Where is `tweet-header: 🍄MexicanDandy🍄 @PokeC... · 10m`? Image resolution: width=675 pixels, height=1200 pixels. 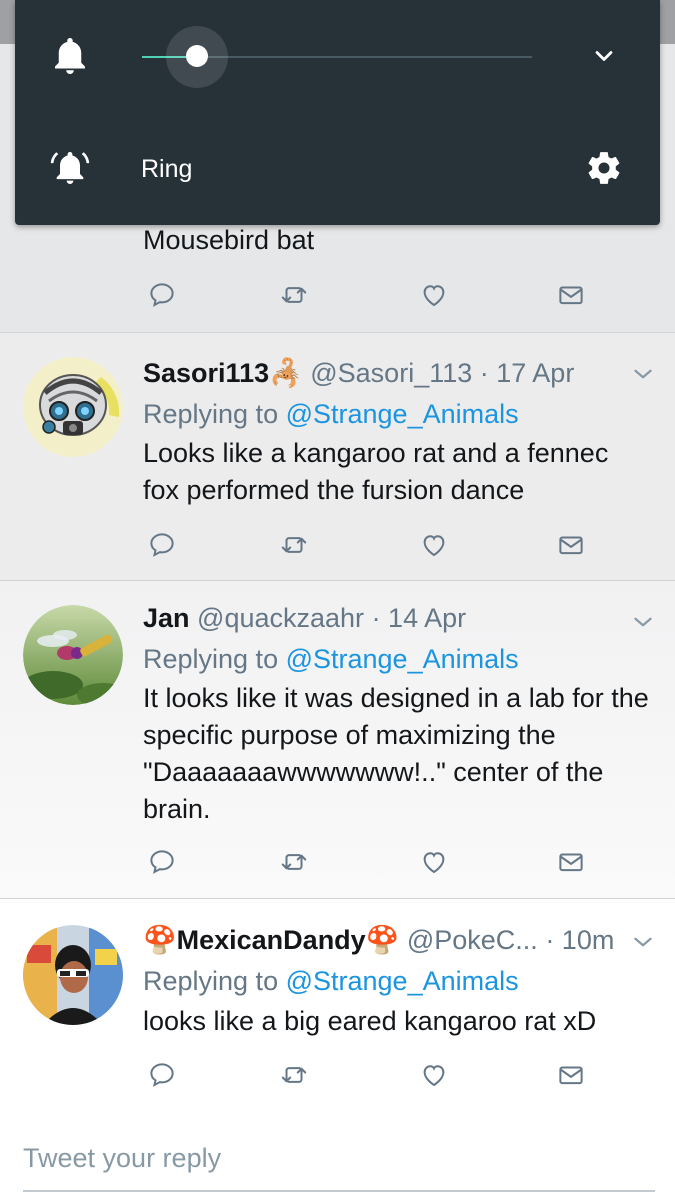
tweet-header: 🍄MexicanDandy🍄 @PokeC... · 10m is located at coordinates (378, 940).